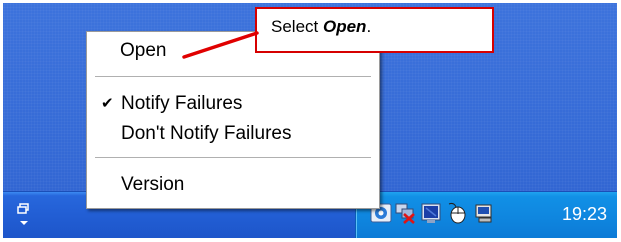  Describe the element at coordinates (107, 103) in the screenshot. I see `checkmark-icon: ✔` at that location.